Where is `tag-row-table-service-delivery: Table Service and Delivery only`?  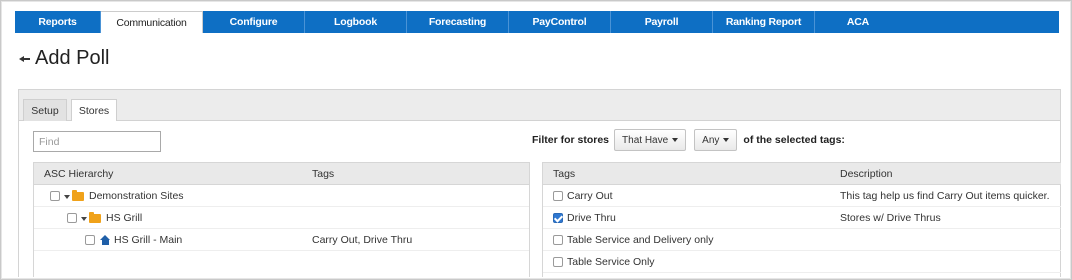
tag-row-table-service-delivery: Table Service and Delivery only is located at coordinates (802, 240).